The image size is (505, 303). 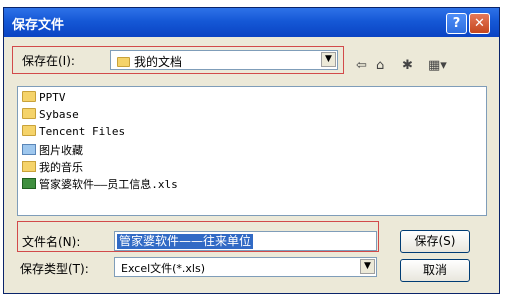 What do you see at coordinates (149, 61) in the screenshot?
I see `save-in-value: 我的文档` at bounding box center [149, 61].